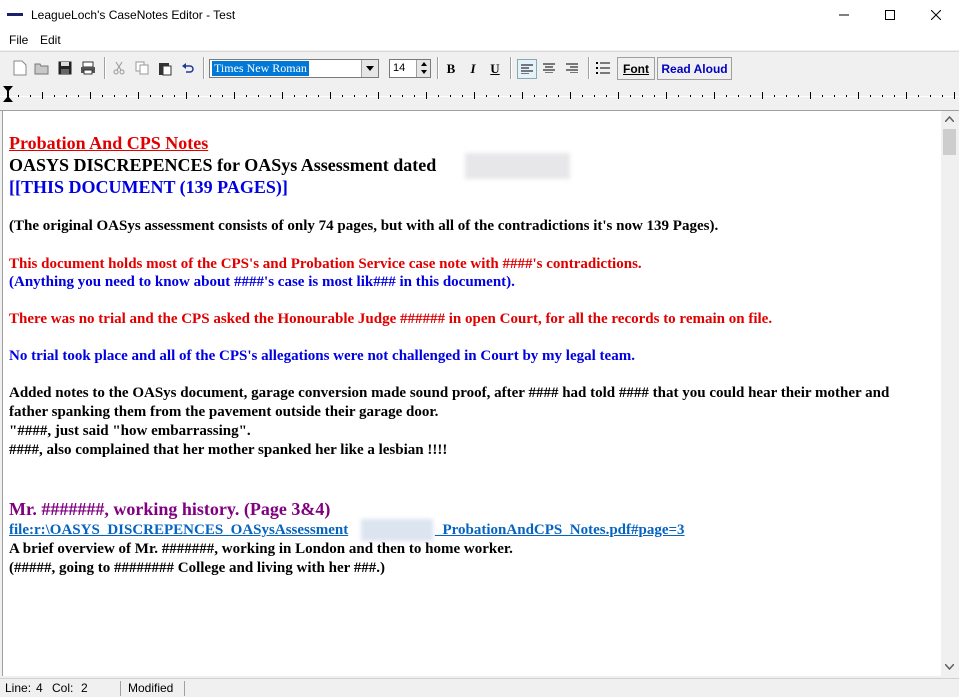 This screenshot has height=697, width=959. I want to click on italic-button: I, so click(473, 69).